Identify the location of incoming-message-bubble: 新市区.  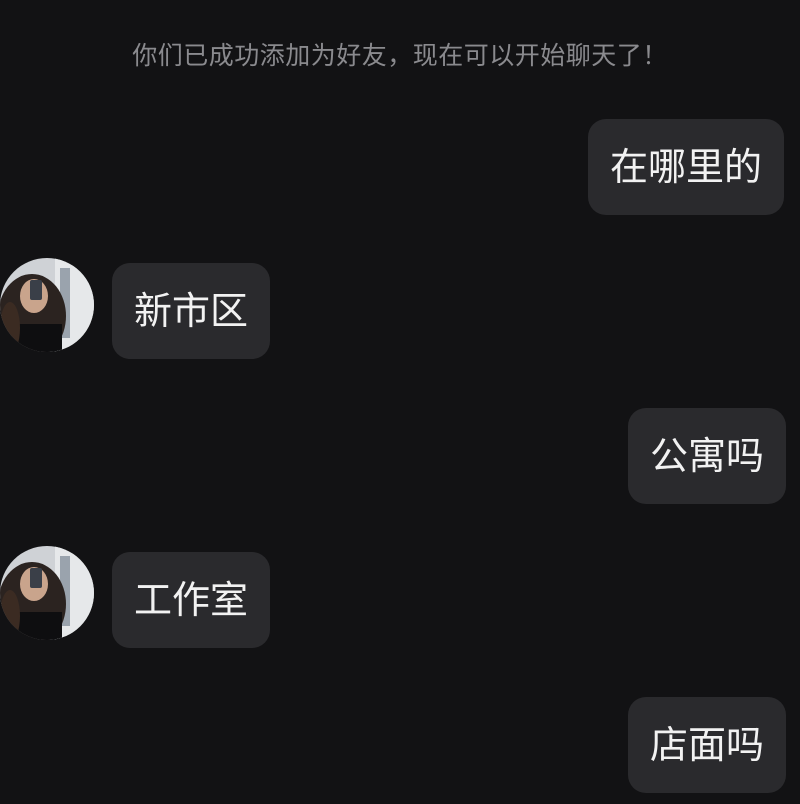
(191, 311).